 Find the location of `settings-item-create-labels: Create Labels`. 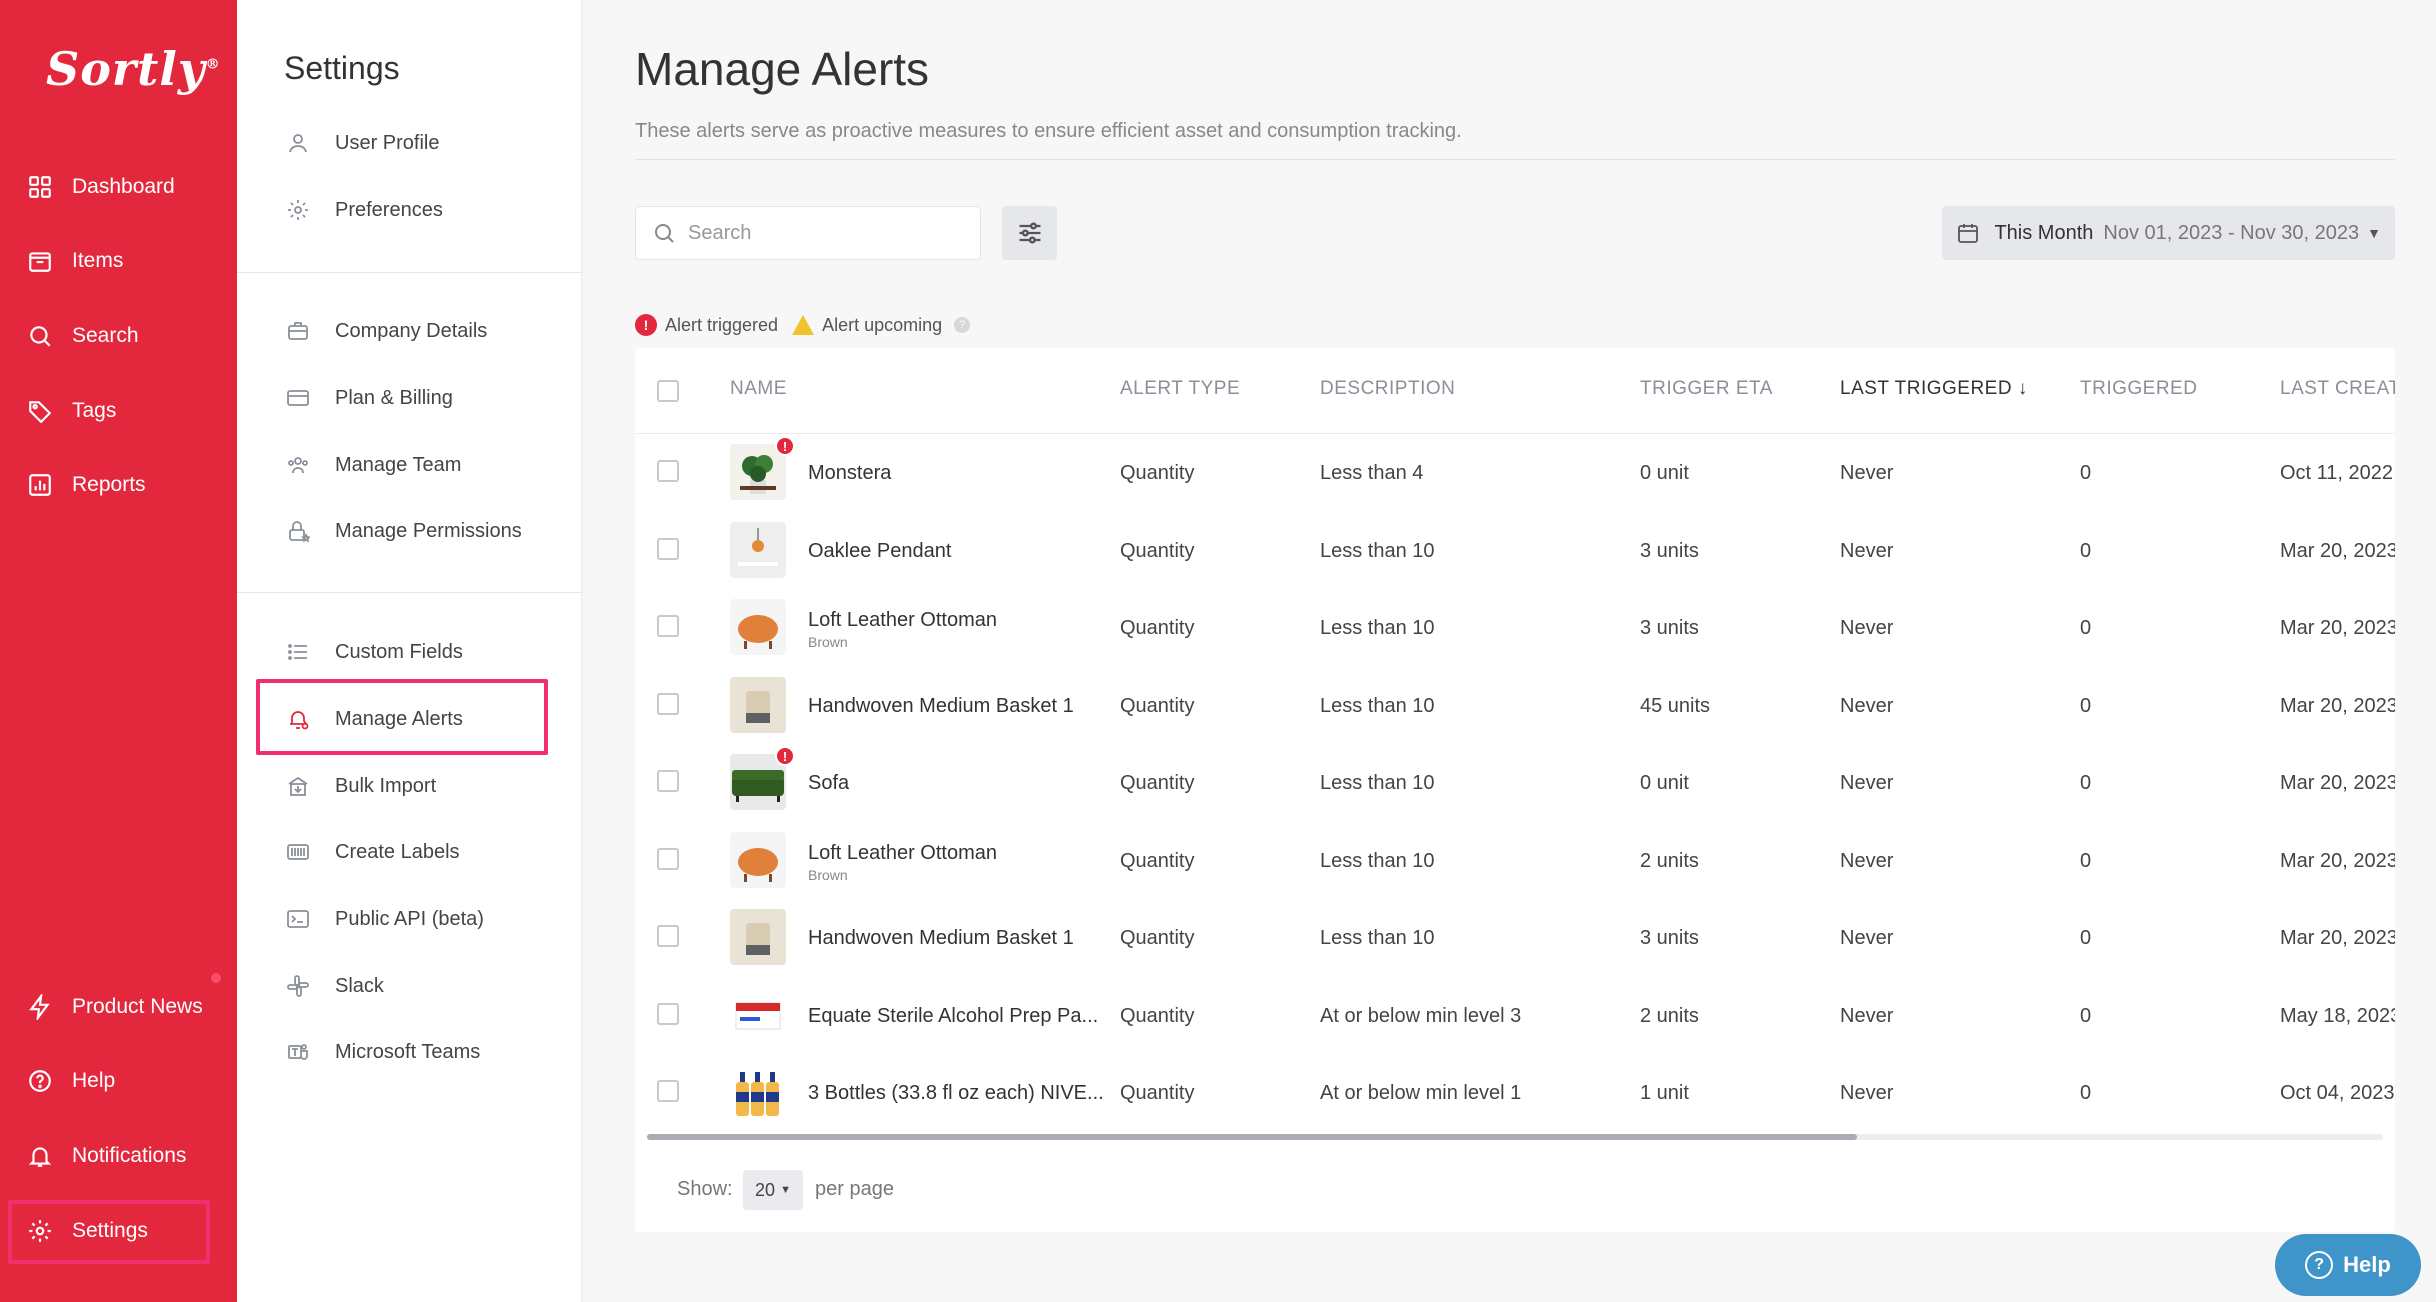

settings-item-create-labels: Create Labels is located at coordinates (409, 852).